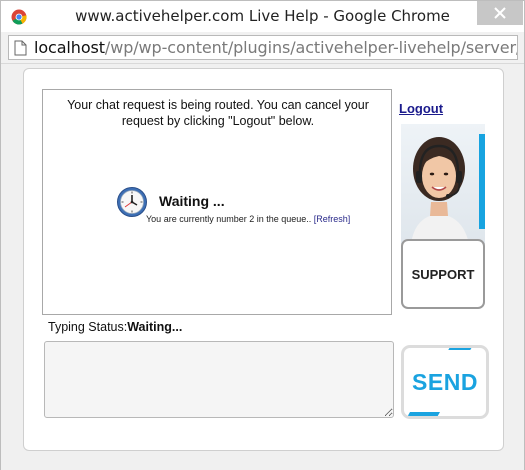  I want to click on logout-link: Logout, so click(421, 108).